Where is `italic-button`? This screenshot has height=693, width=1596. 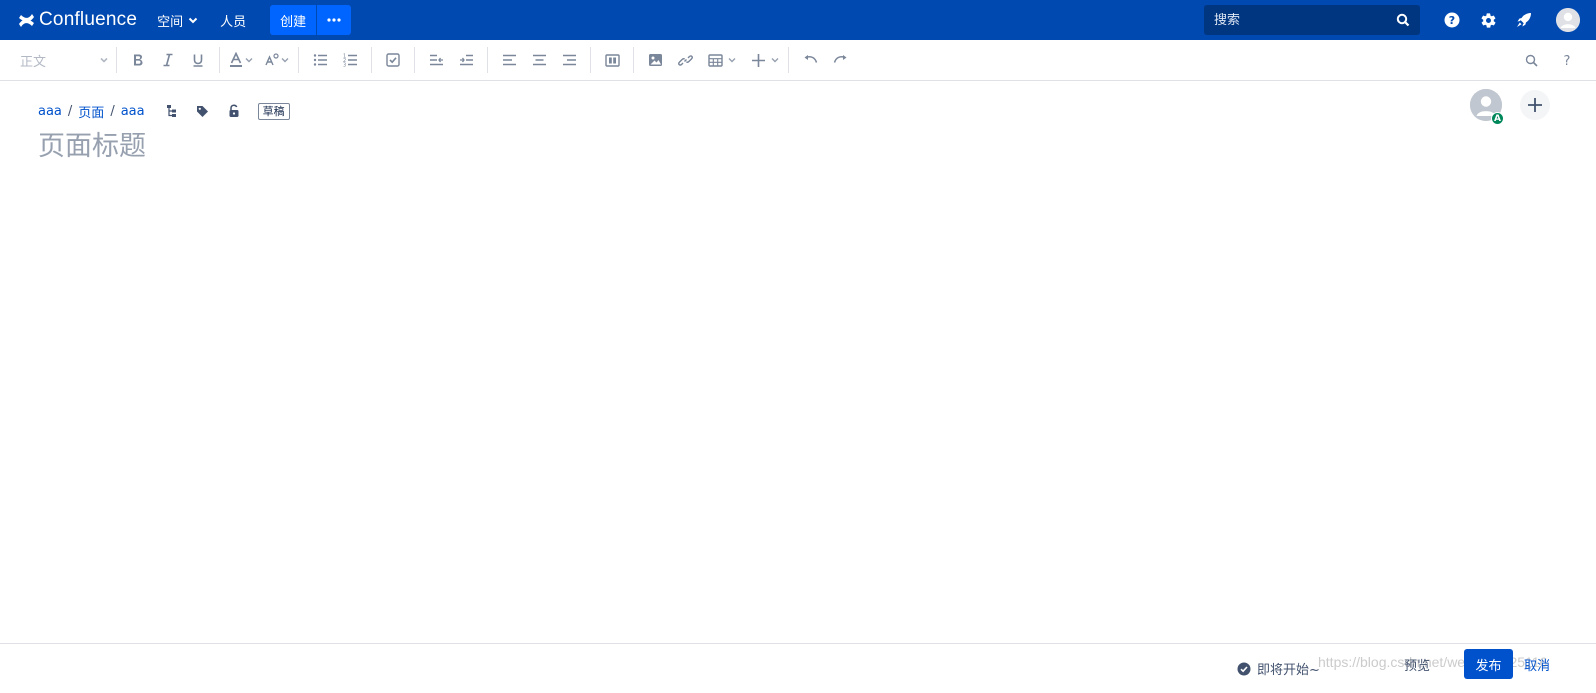
italic-button is located at coordinates (168, 60).